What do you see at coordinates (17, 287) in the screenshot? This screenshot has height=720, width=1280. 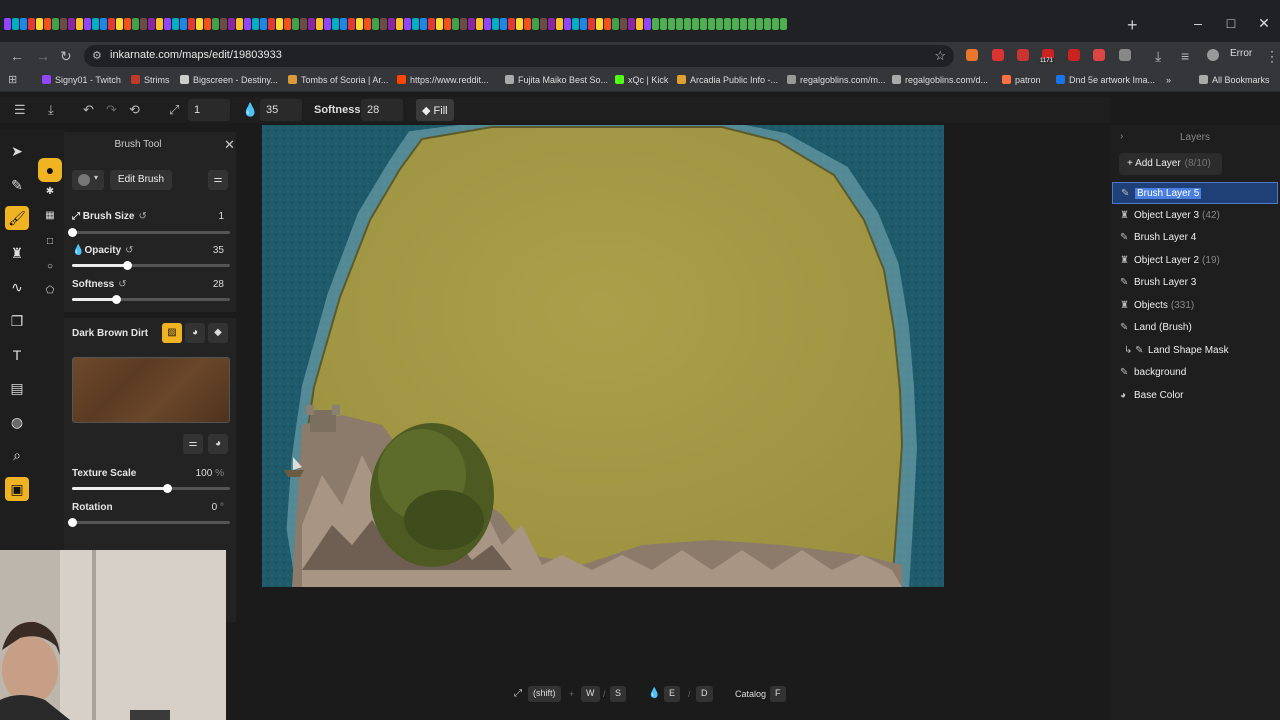 I see `path-tool-icon: ∿` at bounding box center [17, 287].